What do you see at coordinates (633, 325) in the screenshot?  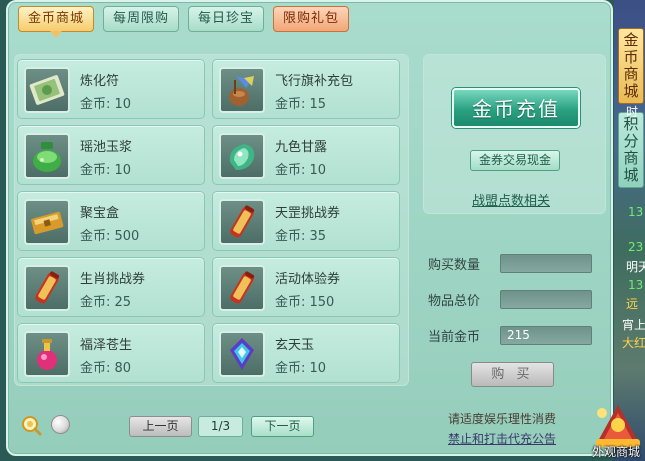 I see `background-text: 宵上` at bounding box center [633, 325].